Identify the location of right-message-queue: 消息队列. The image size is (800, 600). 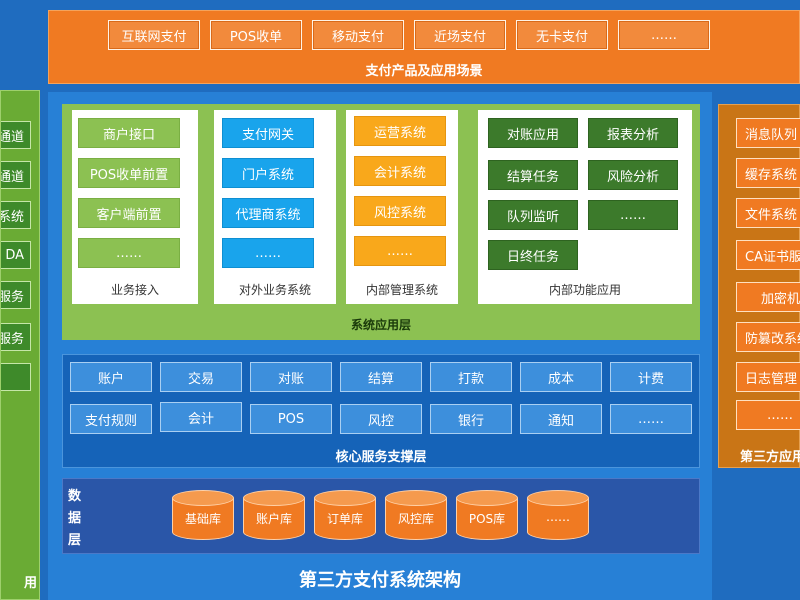
(768, 133).